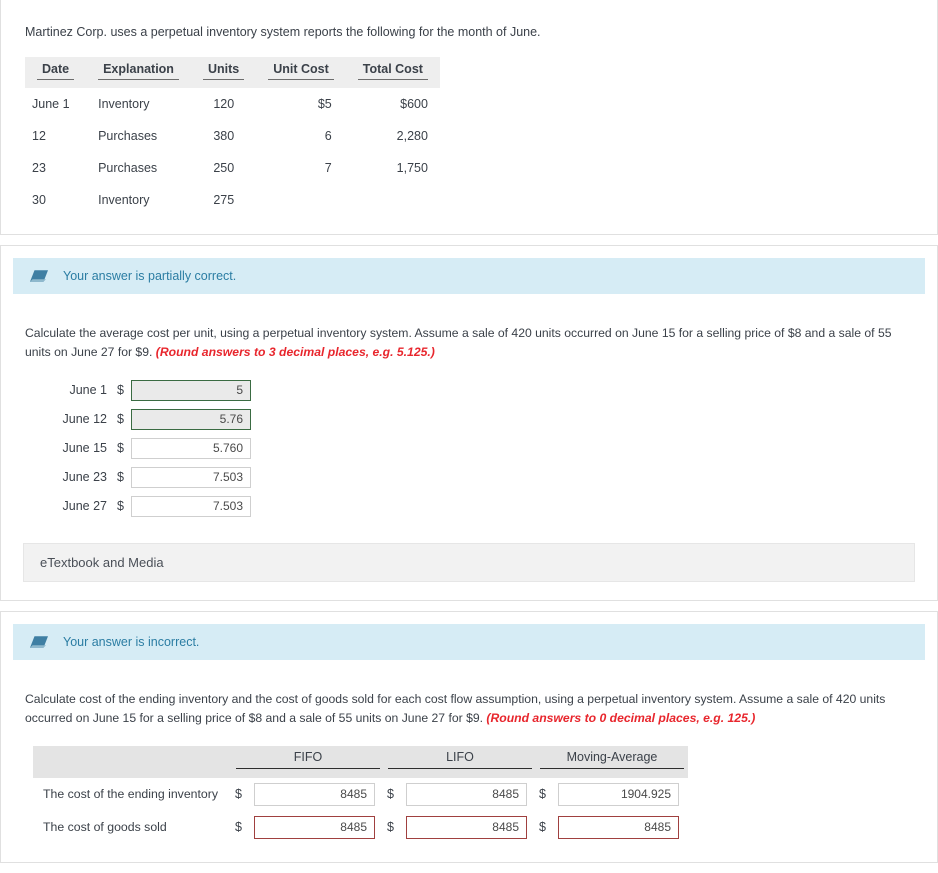 The width and height of the screenshot is (938, 873). I want to click on results-row-label: The cost of goods sold, so click(105, 827).